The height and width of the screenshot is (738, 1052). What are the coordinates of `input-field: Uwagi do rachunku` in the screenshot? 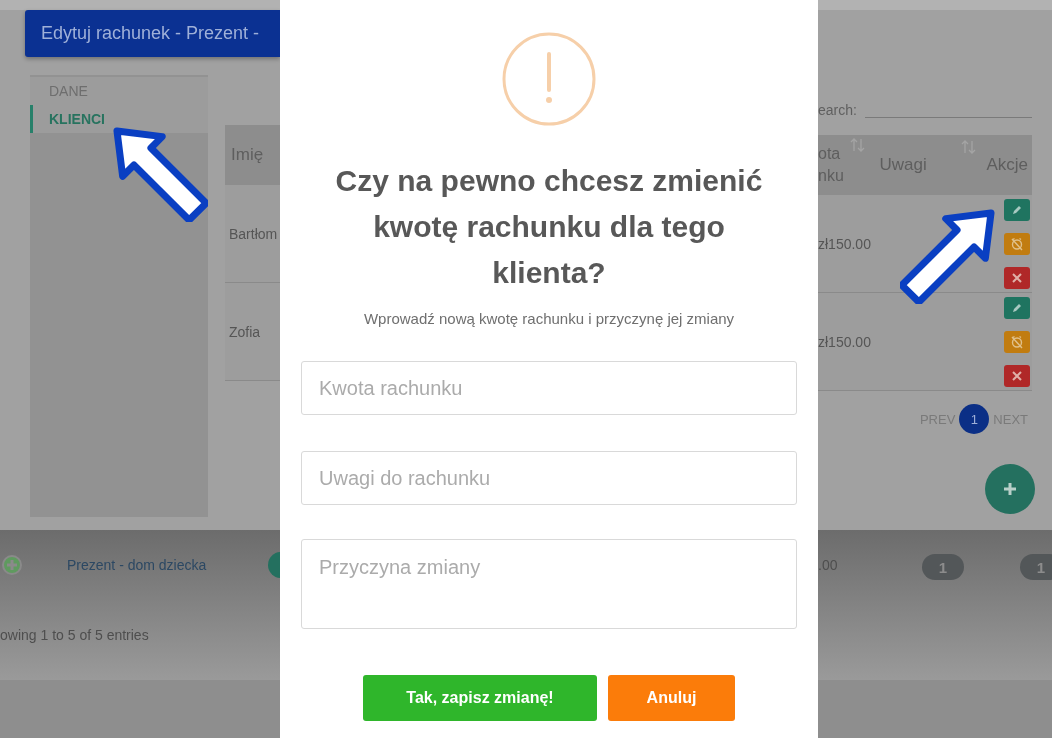 It's located at (549, 478).